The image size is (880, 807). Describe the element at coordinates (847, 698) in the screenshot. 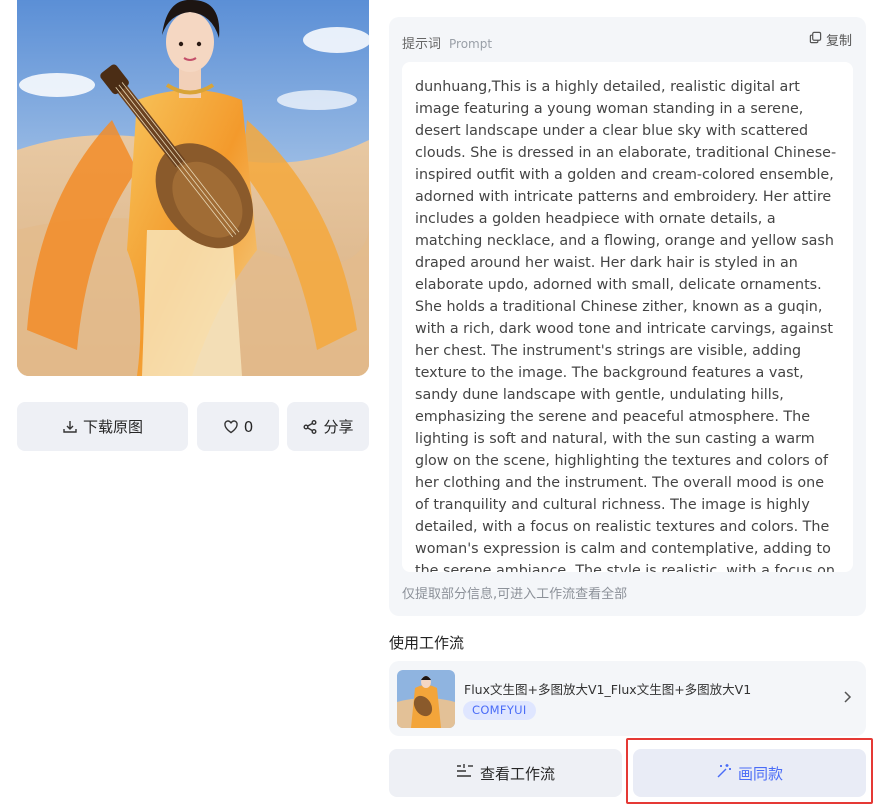

I see `chevron-right-icon` at that location.